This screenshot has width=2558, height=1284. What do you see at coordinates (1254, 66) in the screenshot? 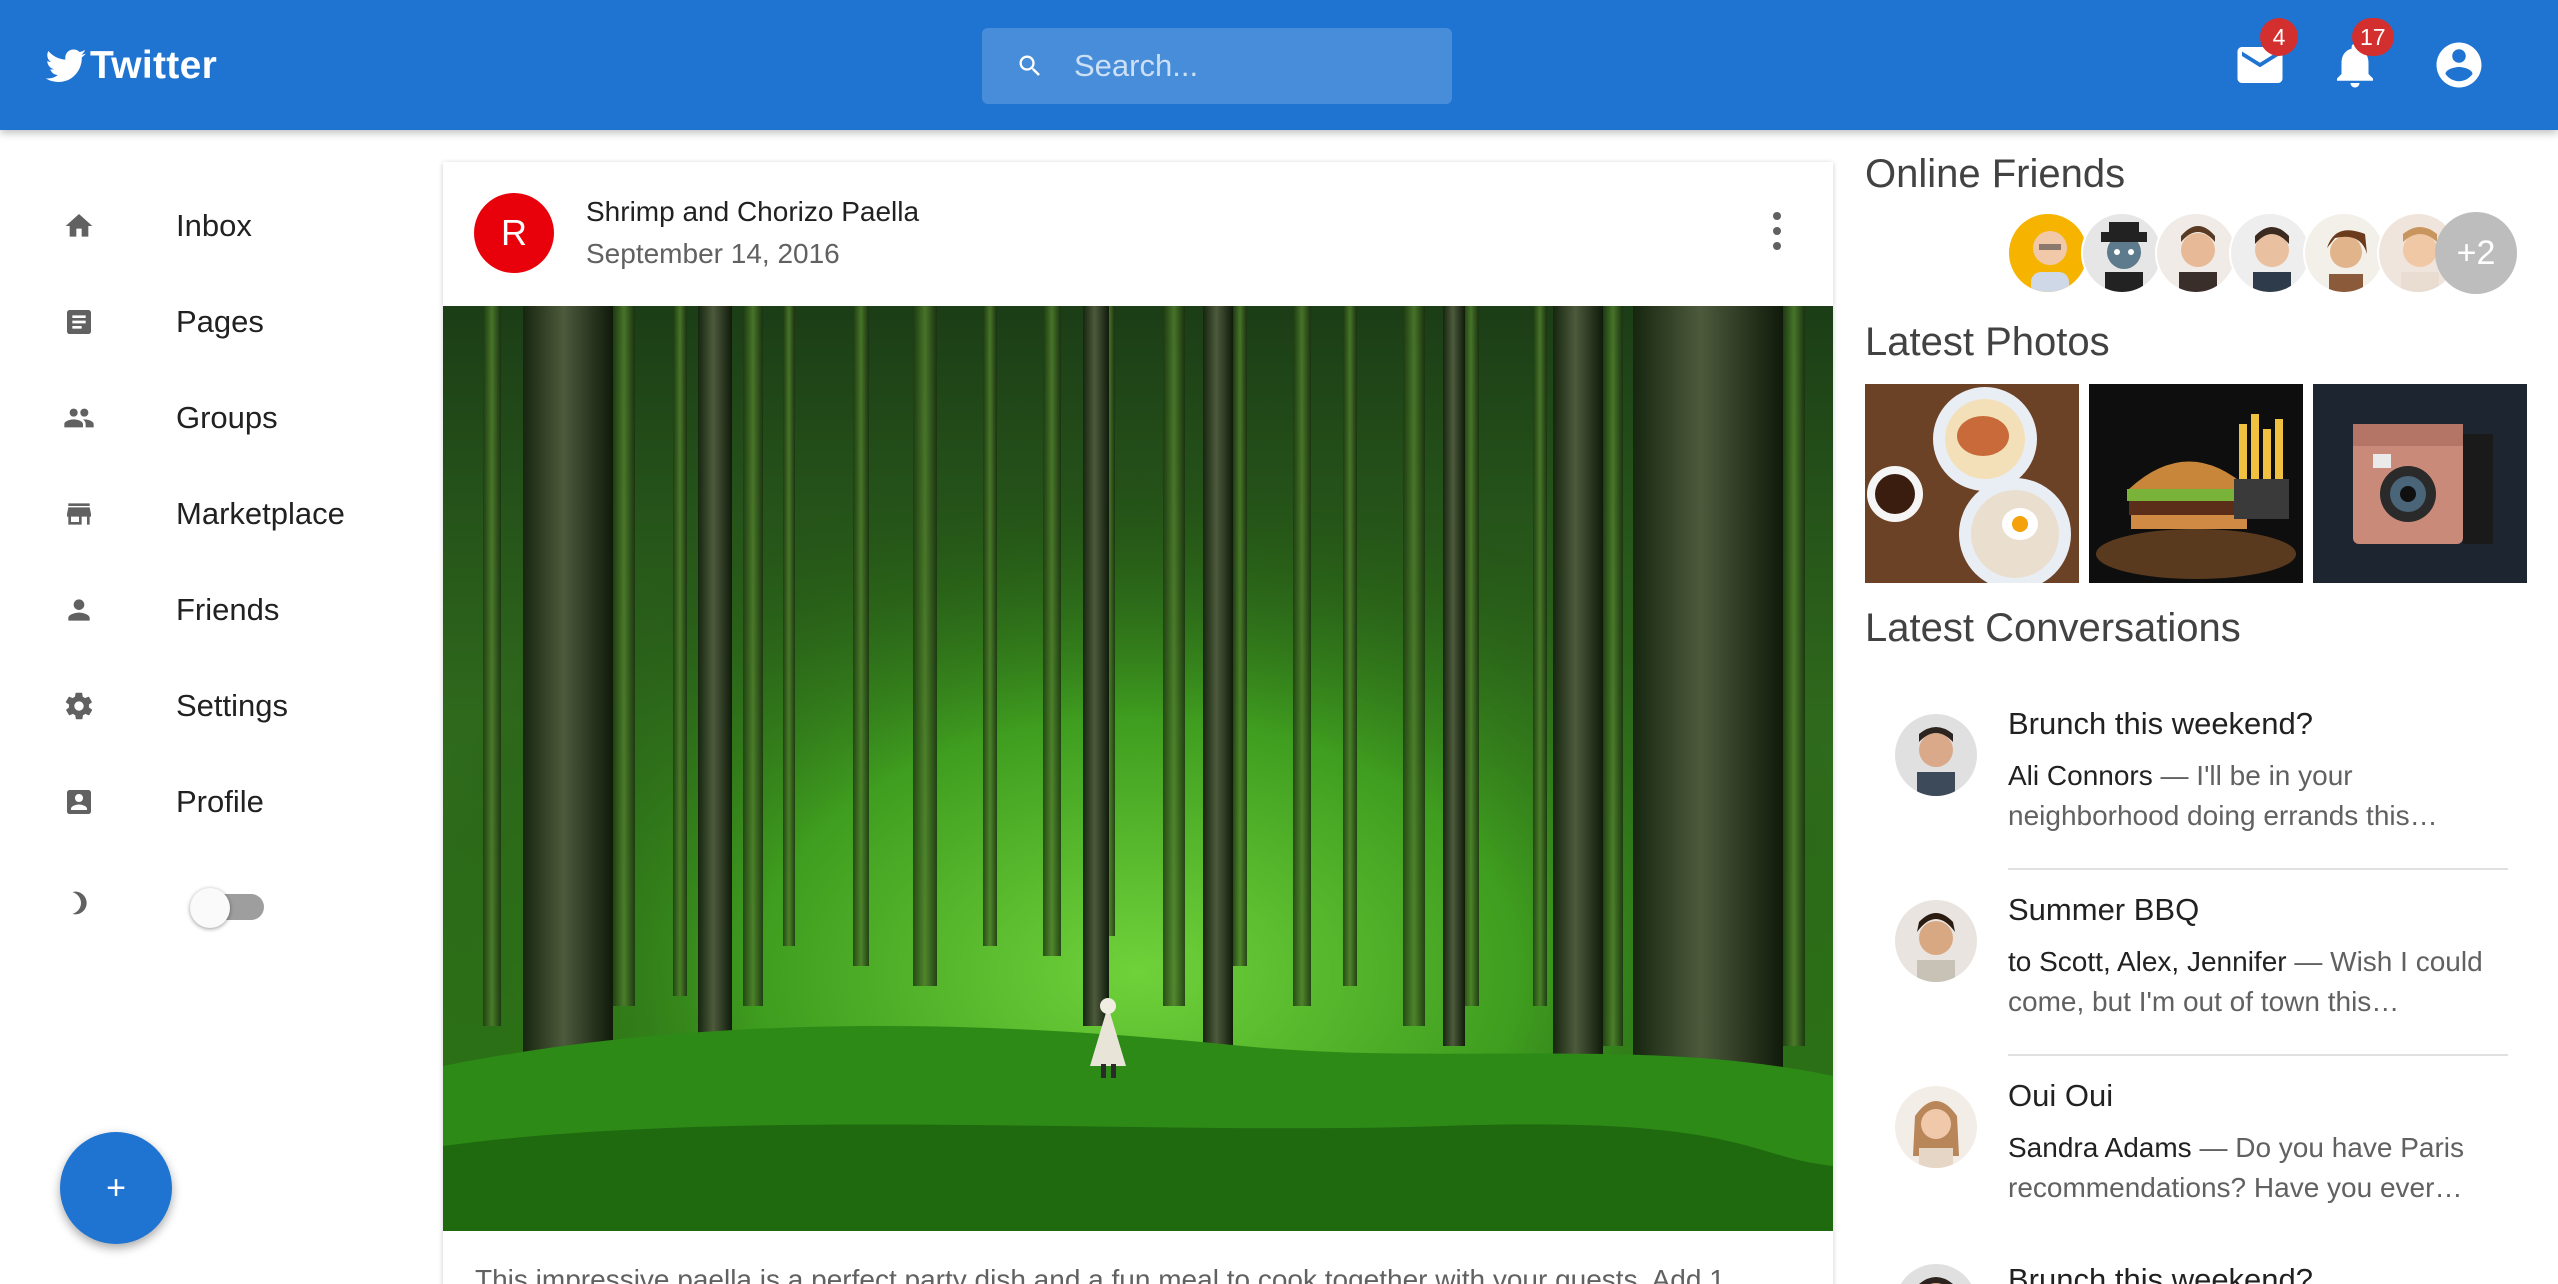
I see `search-input` at bounding box center [1254, 66].